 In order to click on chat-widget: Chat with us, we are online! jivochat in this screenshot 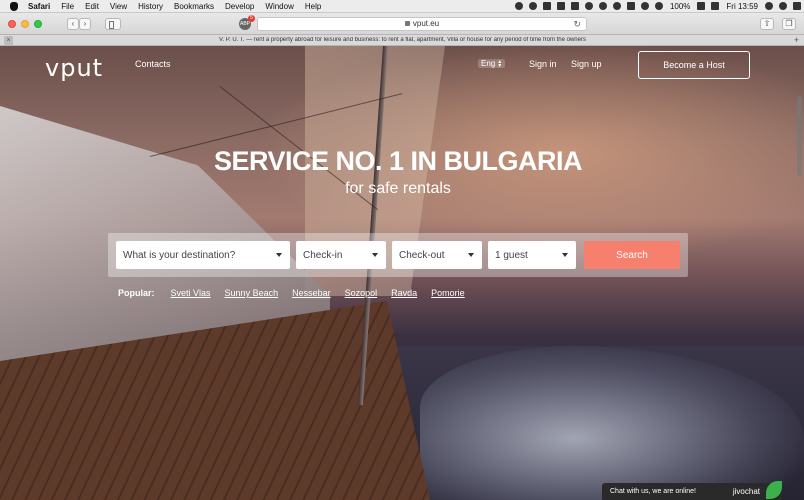, I will do `click(692, 490)`.